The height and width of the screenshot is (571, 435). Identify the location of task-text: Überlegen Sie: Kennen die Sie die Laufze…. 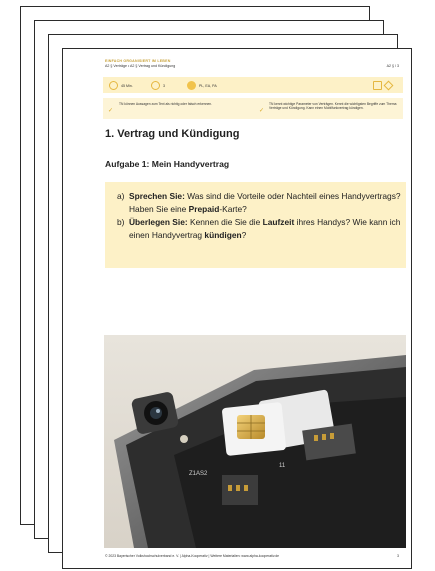
(266, 228).